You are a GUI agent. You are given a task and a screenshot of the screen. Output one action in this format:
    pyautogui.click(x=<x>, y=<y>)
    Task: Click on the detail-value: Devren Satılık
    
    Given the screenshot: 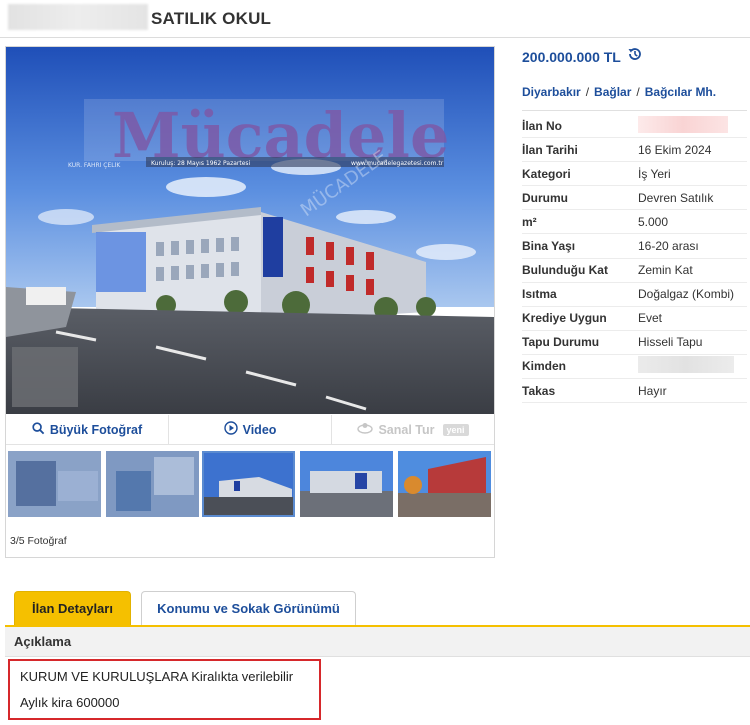 What is the action you would take?
    pyautogui.click(x=676, y=197)
    